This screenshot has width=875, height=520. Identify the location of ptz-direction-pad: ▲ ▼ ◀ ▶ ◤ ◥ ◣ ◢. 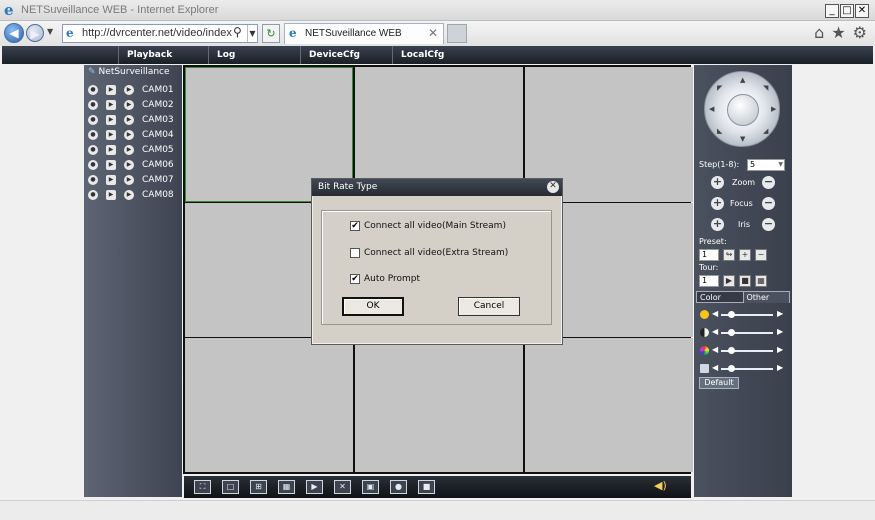
(742, 109).